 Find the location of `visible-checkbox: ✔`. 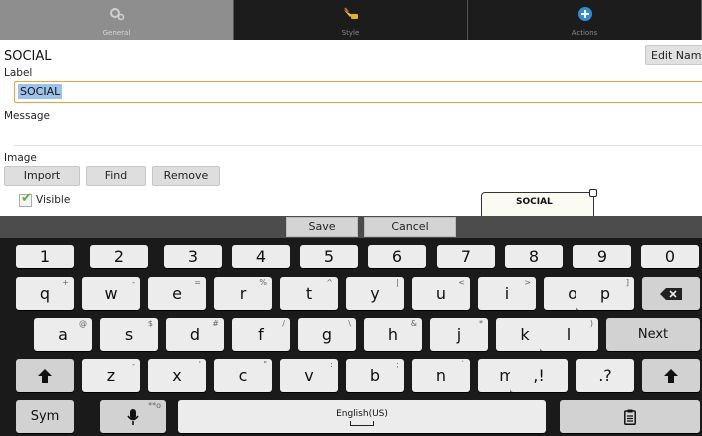

visible-checkbox: ✔ is located at coordinates (25, 199).